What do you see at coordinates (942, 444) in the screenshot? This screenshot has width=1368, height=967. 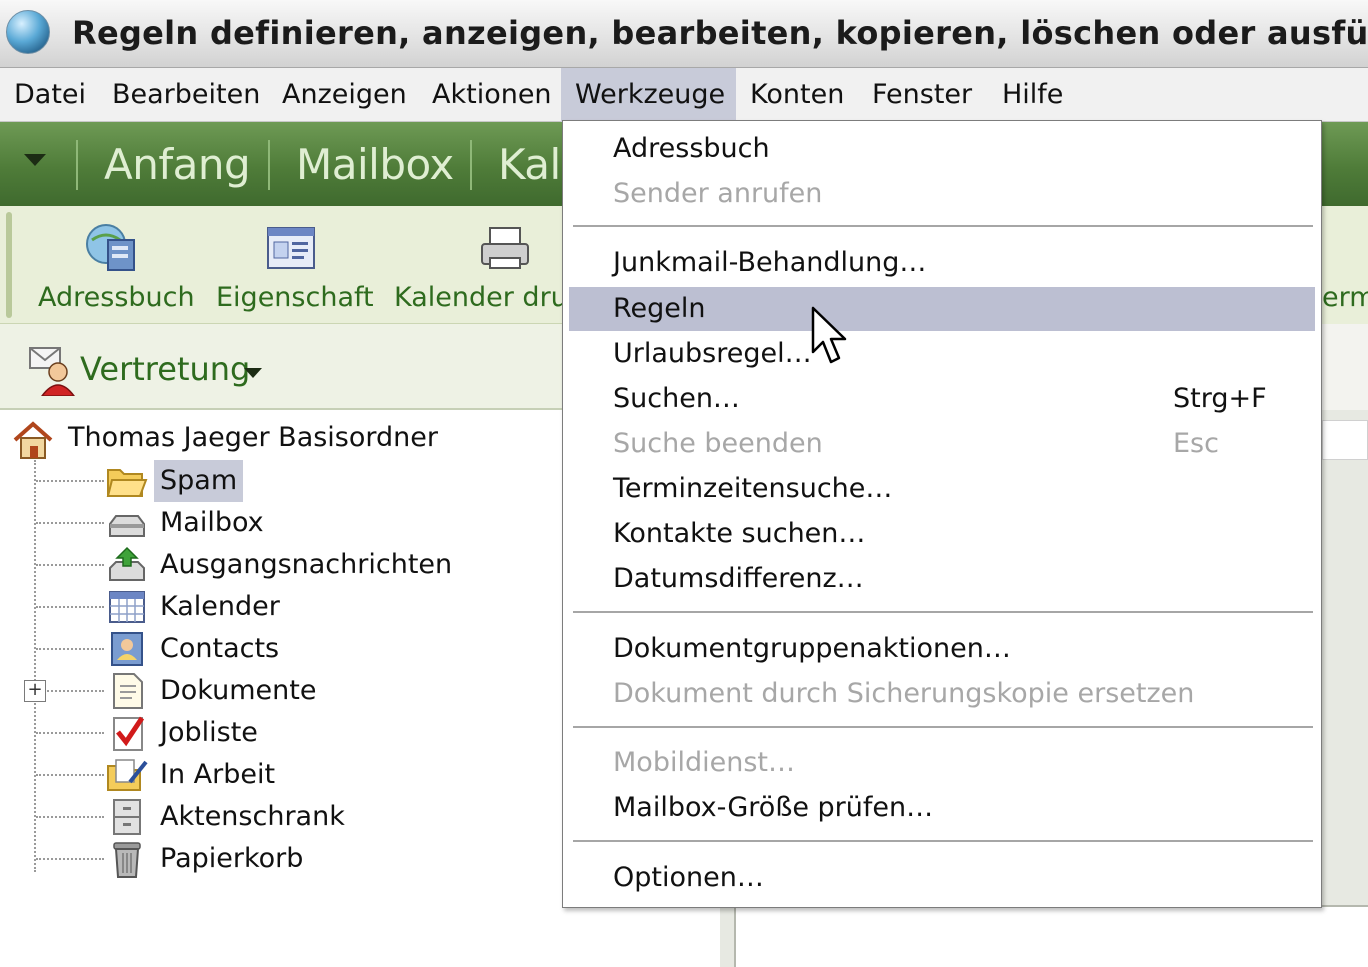 I see `menuitem-suche-beenden: Suche beenden Esc` at bounding box center [942, 444].